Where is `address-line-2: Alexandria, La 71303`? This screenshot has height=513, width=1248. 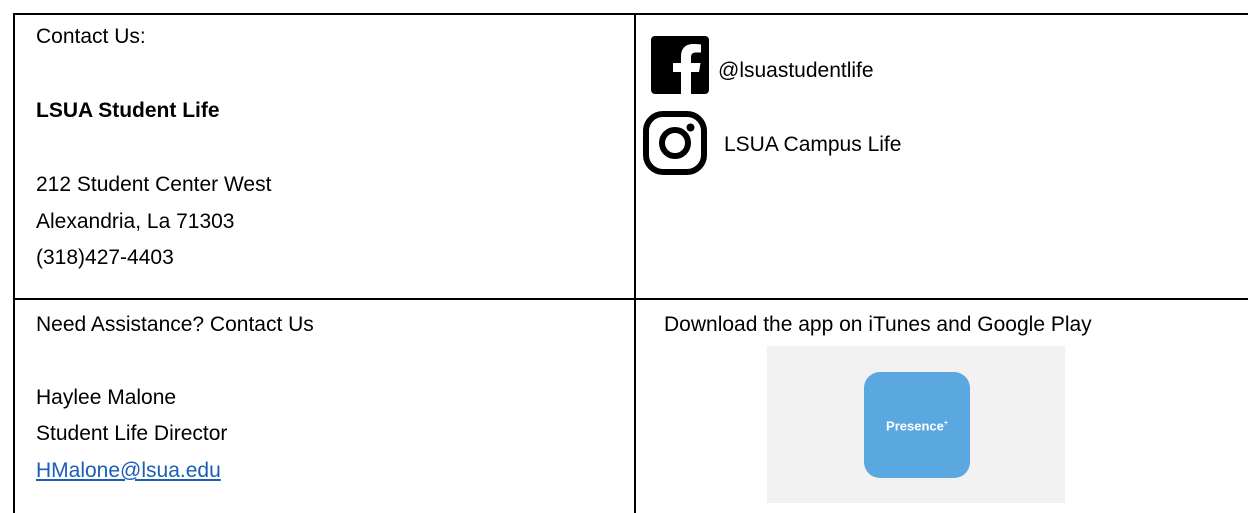 address-line-2: Alexandria, La 71303 is located at coordinates (135, 221).